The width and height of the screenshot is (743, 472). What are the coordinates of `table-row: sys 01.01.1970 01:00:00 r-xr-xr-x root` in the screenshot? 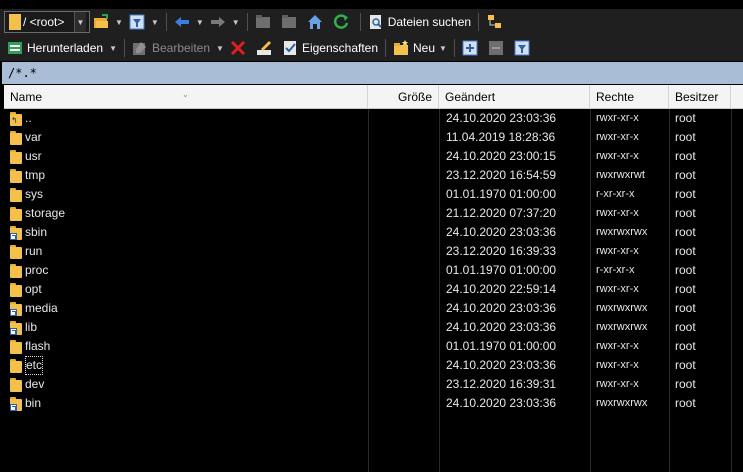 It's located at (373, 194).